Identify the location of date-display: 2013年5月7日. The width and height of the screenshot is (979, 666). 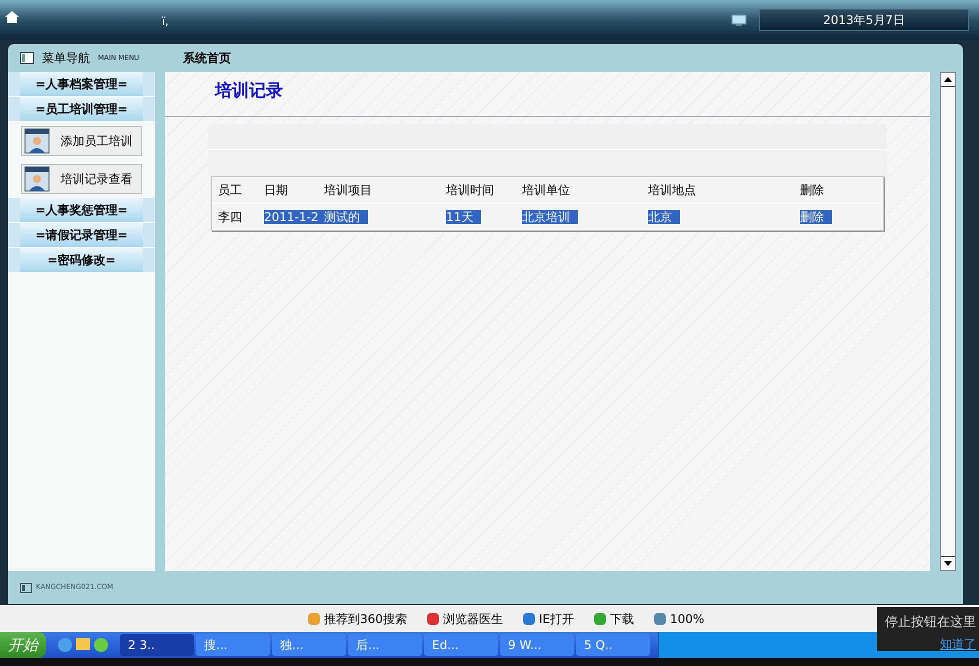
(864, 20).